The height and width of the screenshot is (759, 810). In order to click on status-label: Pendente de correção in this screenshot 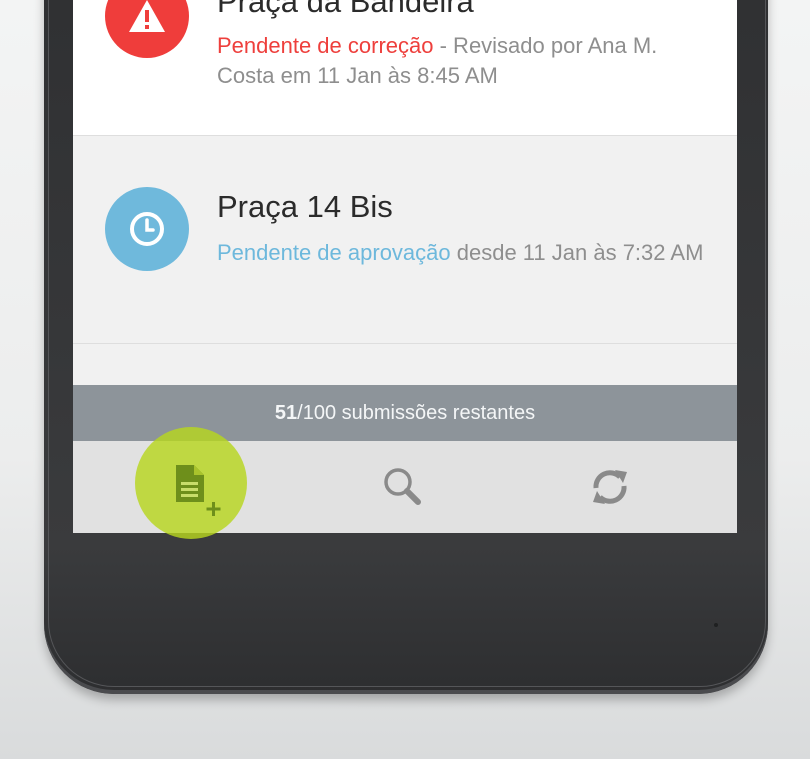, I will do `click(325, 45)`.